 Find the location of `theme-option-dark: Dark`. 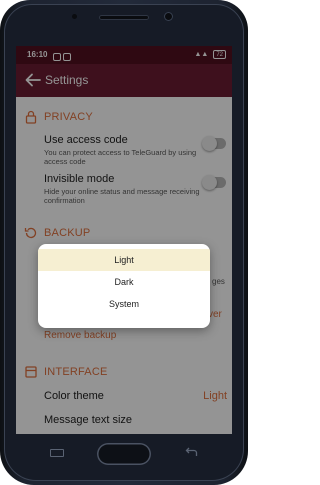

theme-option-dark: Dark is located at coordinates (124, 282).